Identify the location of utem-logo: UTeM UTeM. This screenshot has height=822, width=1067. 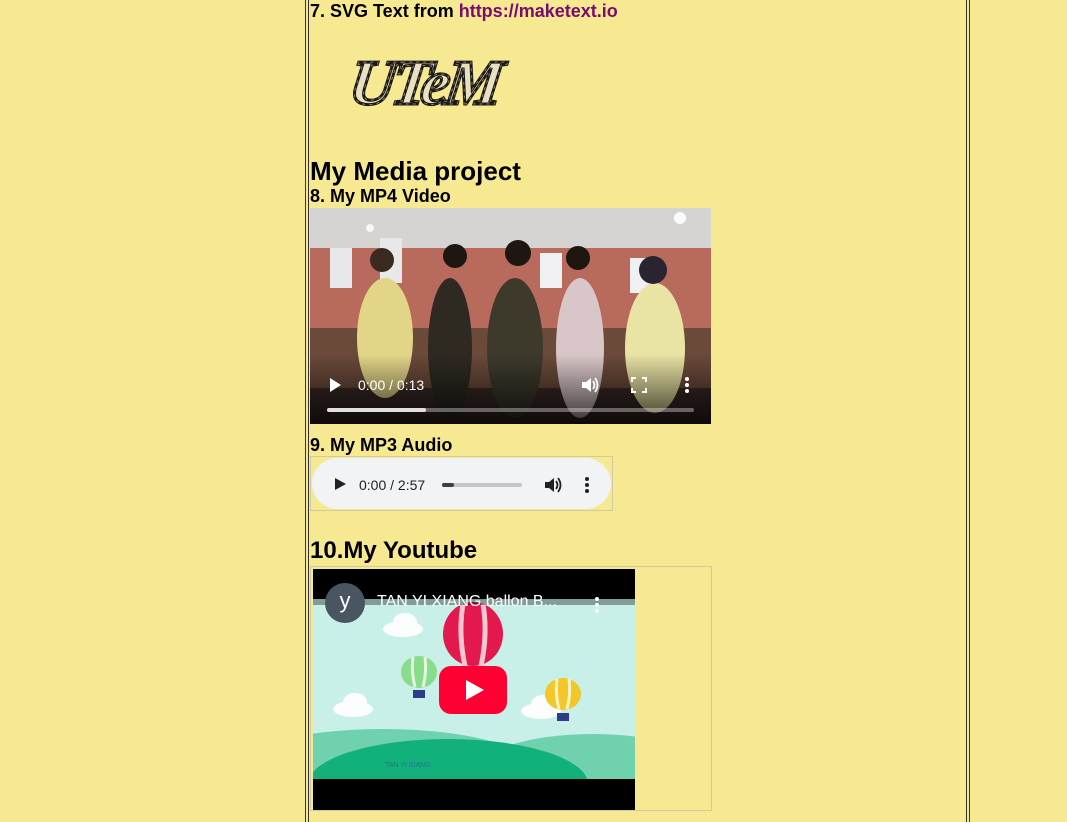
(427, 80).